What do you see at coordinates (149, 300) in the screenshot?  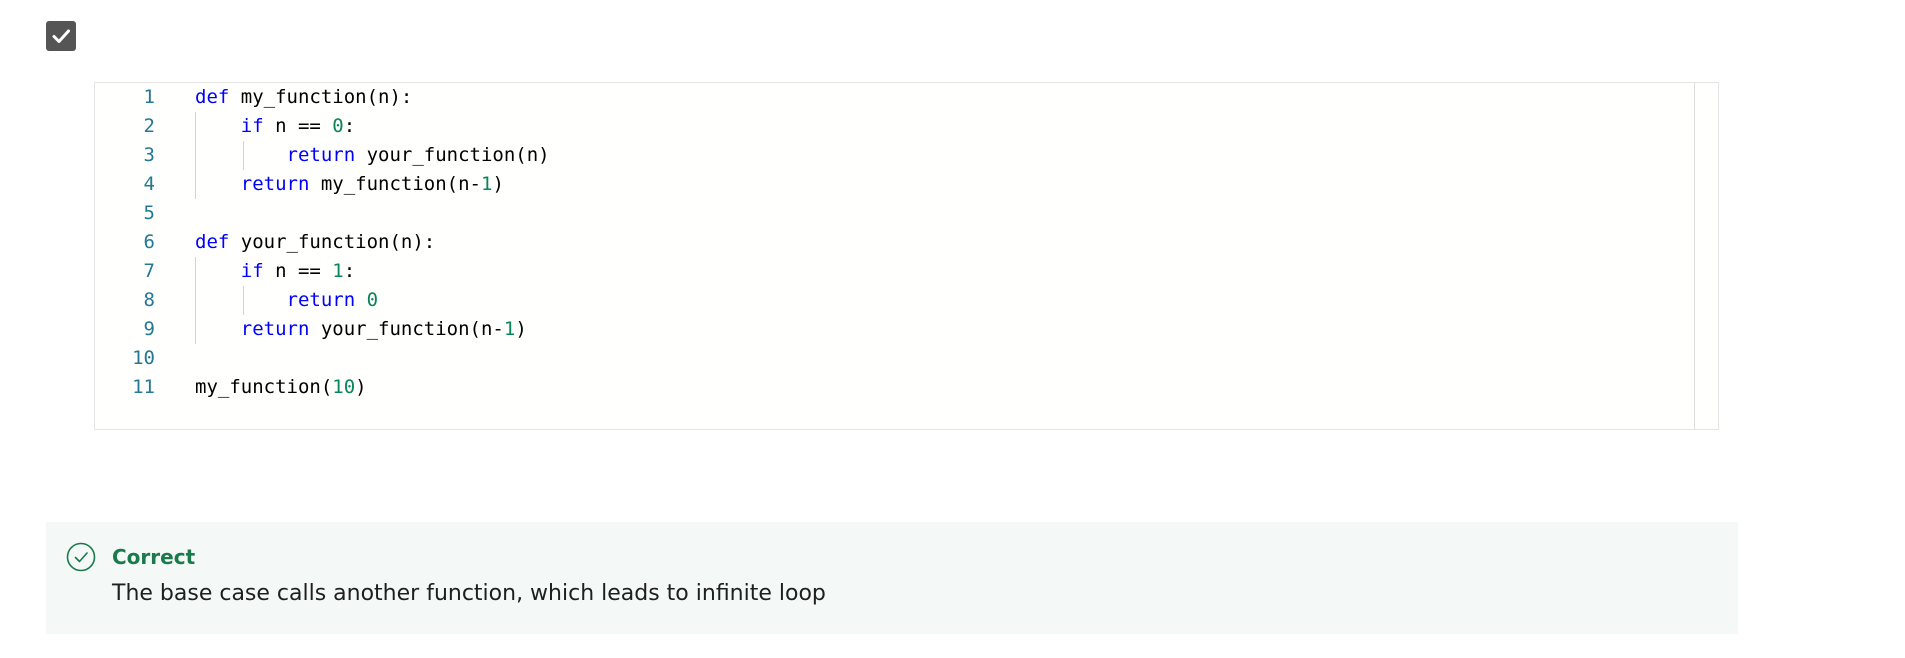 I see `line-number: 8` at bounding box center [149, 300].